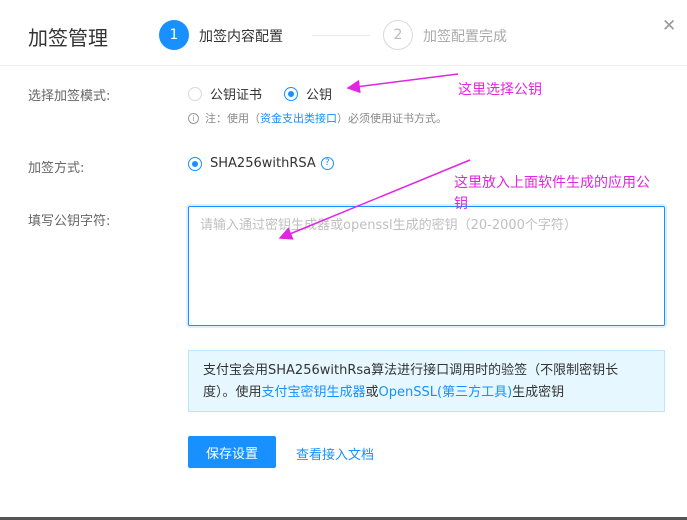 This screenshot has width=687, height=520. I want to click on annotation-1: 这里选择公钥, so click(500, 90).